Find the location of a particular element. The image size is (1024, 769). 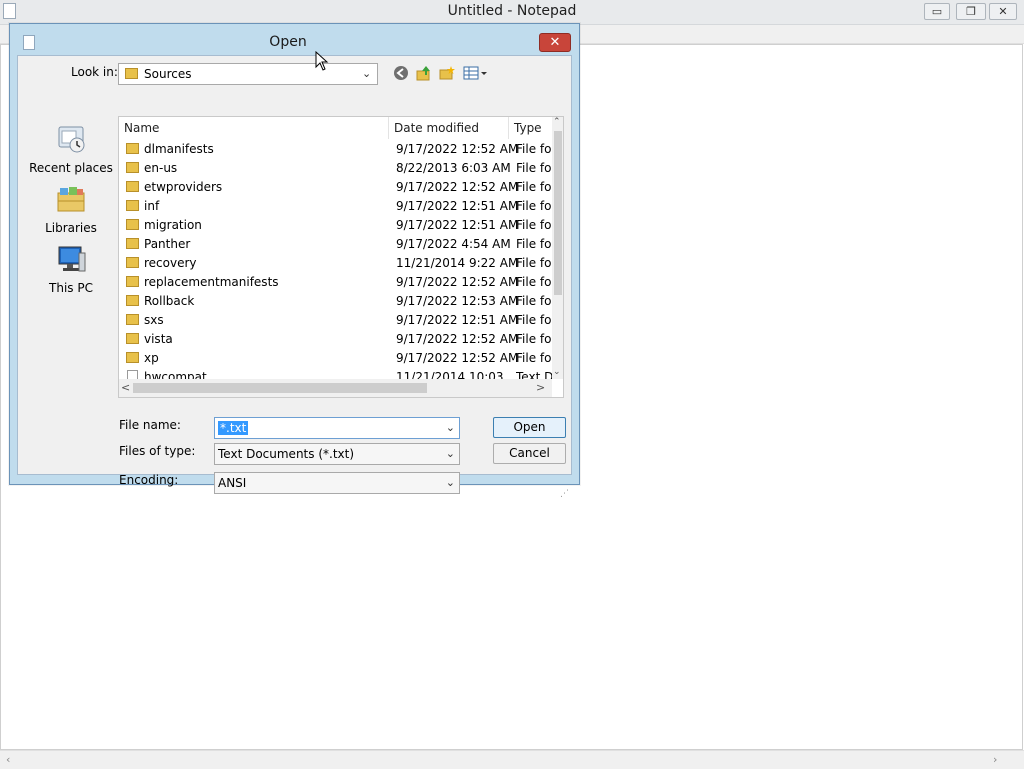

file-list-row: dlmanifests 9/17/2022 12:52 AMFile folder is located at coordinates (336, 149).